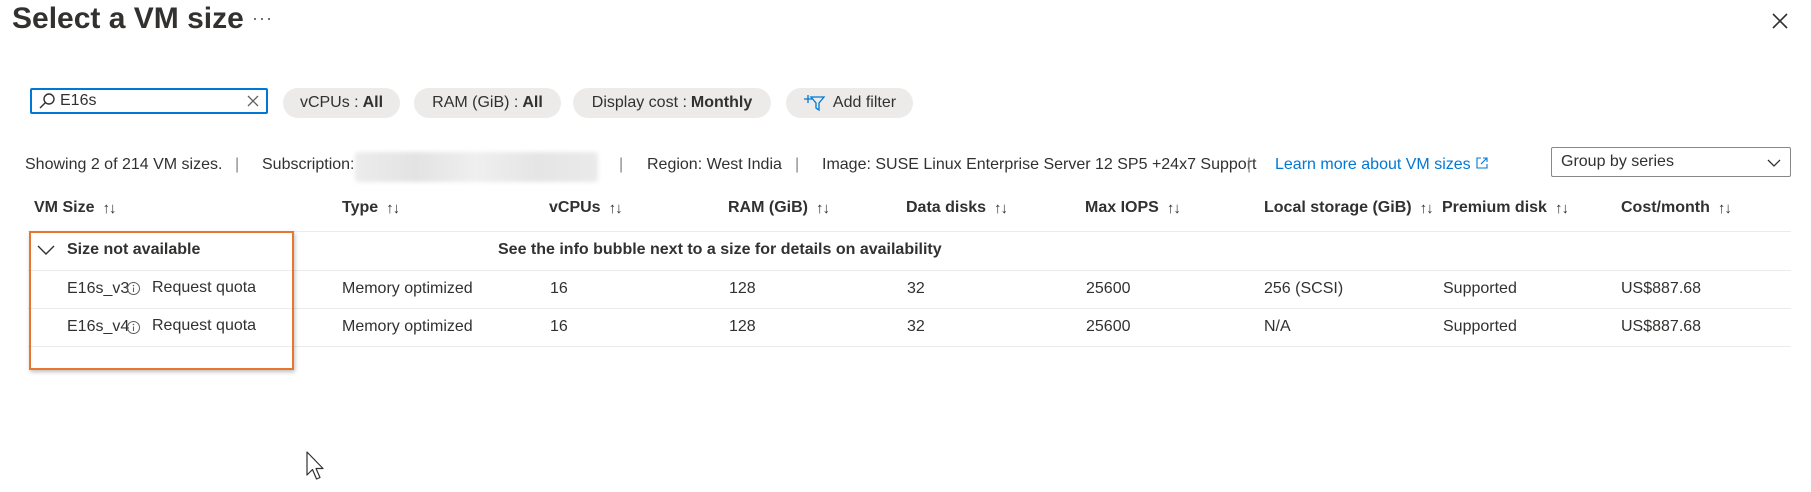  What do you see at coordinates (373, 102) in the screenshot?
I see `vcpus-filter-value: All` at bounding box center [373, 102].